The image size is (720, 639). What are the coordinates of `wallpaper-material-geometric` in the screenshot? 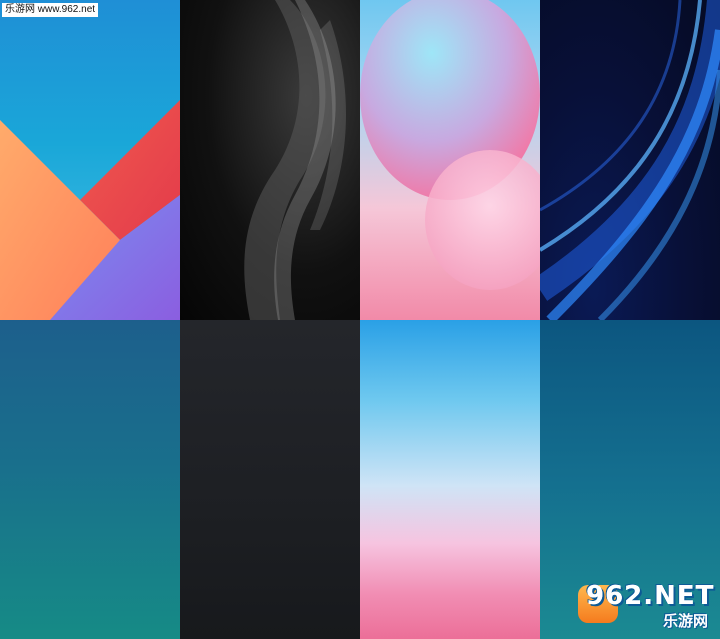 It's located at (90, 160).